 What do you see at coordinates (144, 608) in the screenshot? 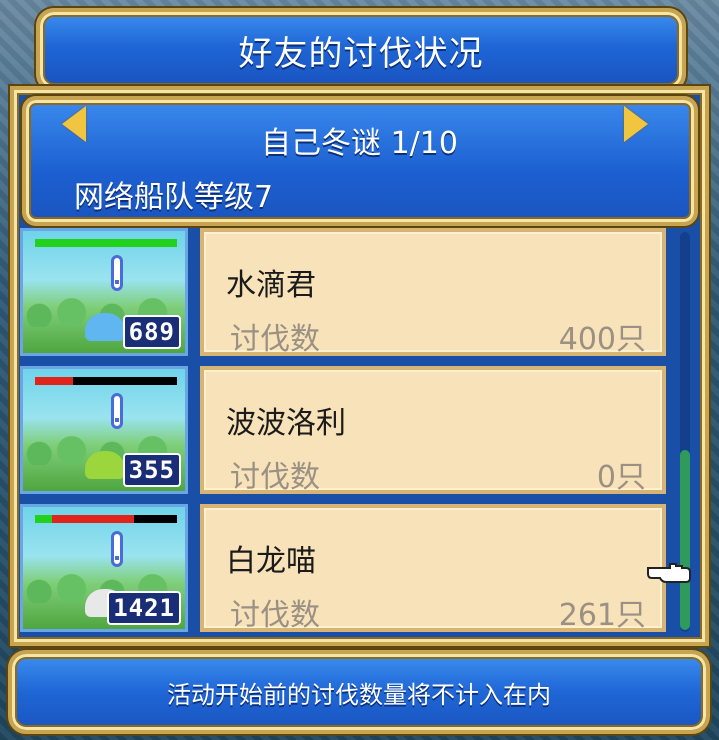
I see `count-badge: 1421` at bounding box center [144, 608].